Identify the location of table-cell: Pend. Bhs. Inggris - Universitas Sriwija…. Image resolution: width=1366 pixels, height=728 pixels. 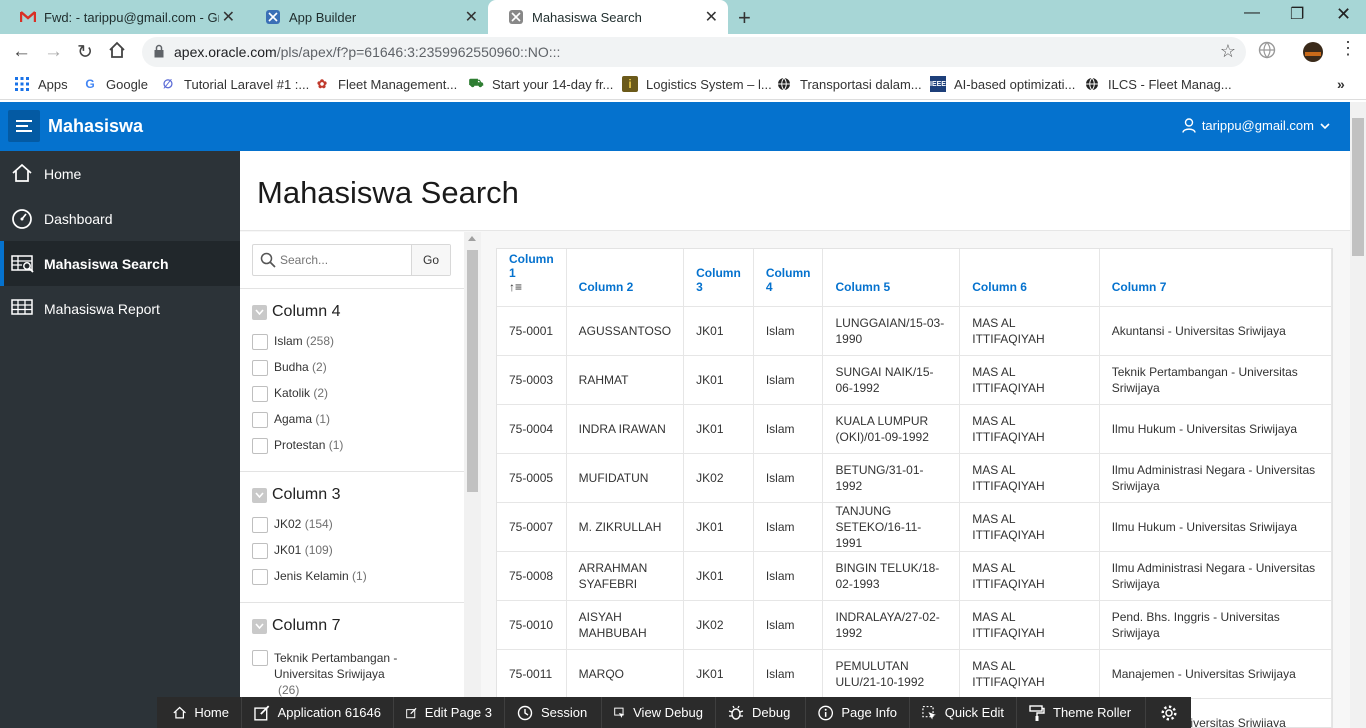
(1215, 625).